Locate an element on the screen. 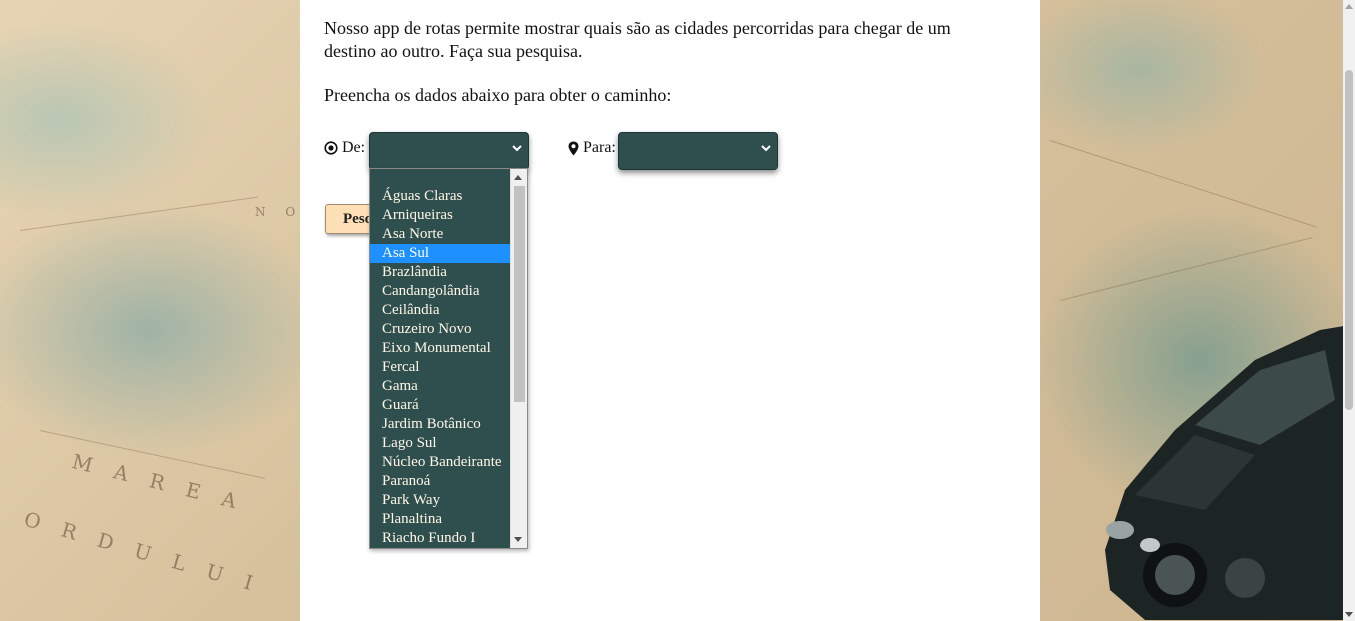 The width and height of the screenshot is (1355, 621). from-select is located at coordinates (449, 151).